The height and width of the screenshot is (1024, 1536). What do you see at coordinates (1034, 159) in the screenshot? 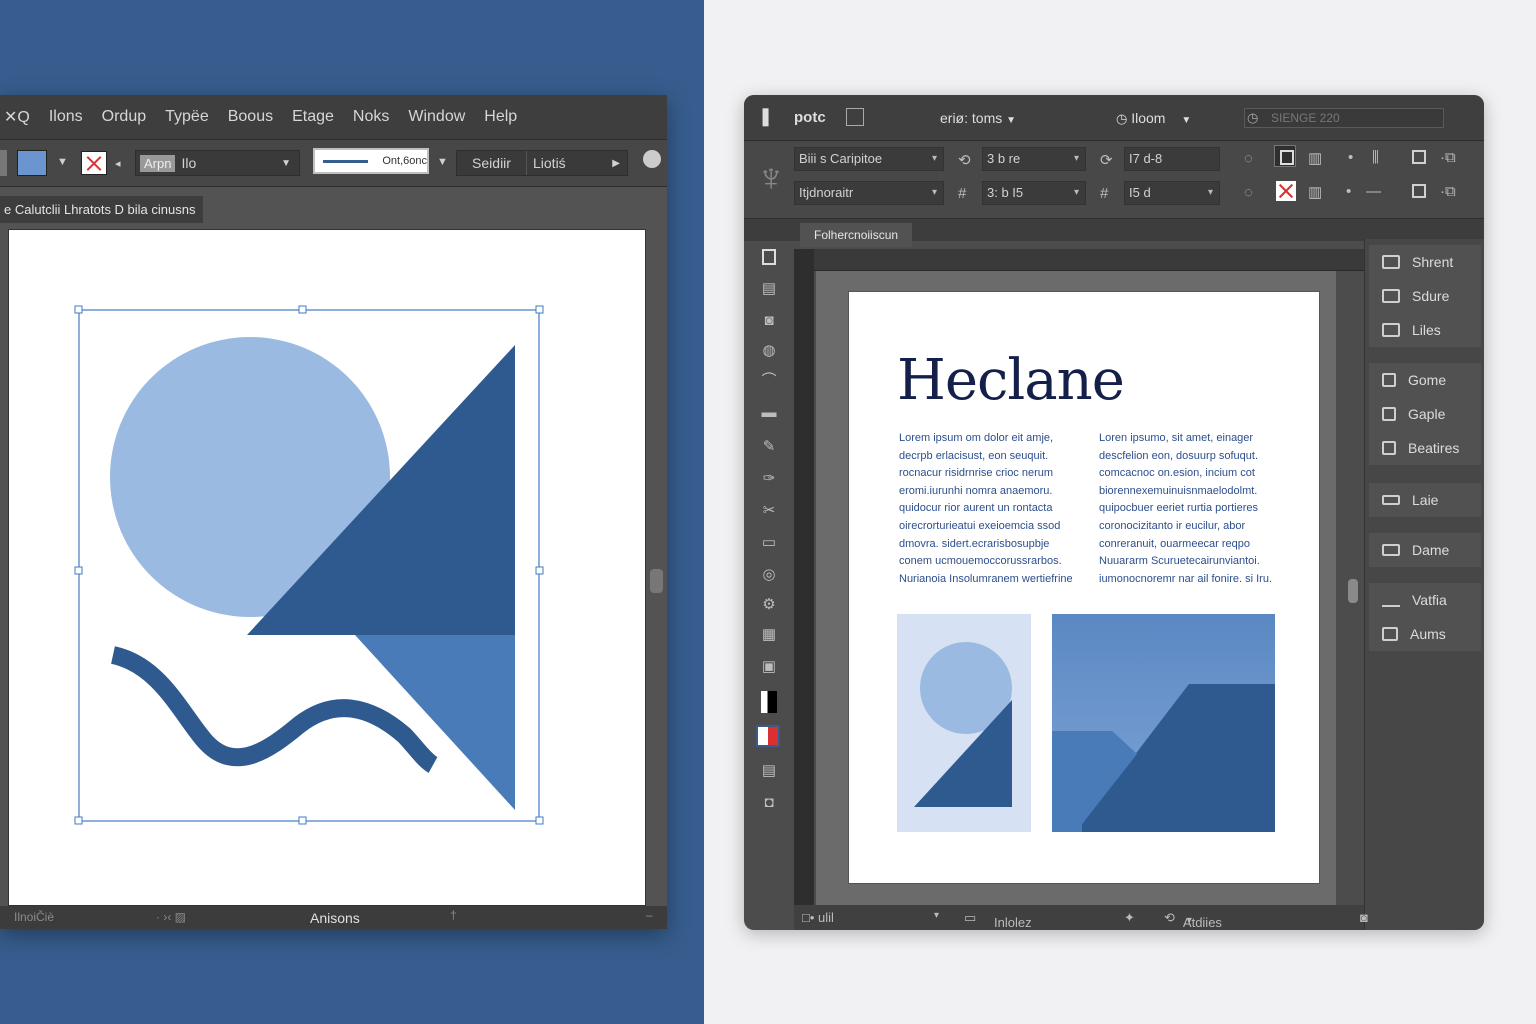
I see `font-size-field: 3 b re ▾` at bounding box center [1034, 159].